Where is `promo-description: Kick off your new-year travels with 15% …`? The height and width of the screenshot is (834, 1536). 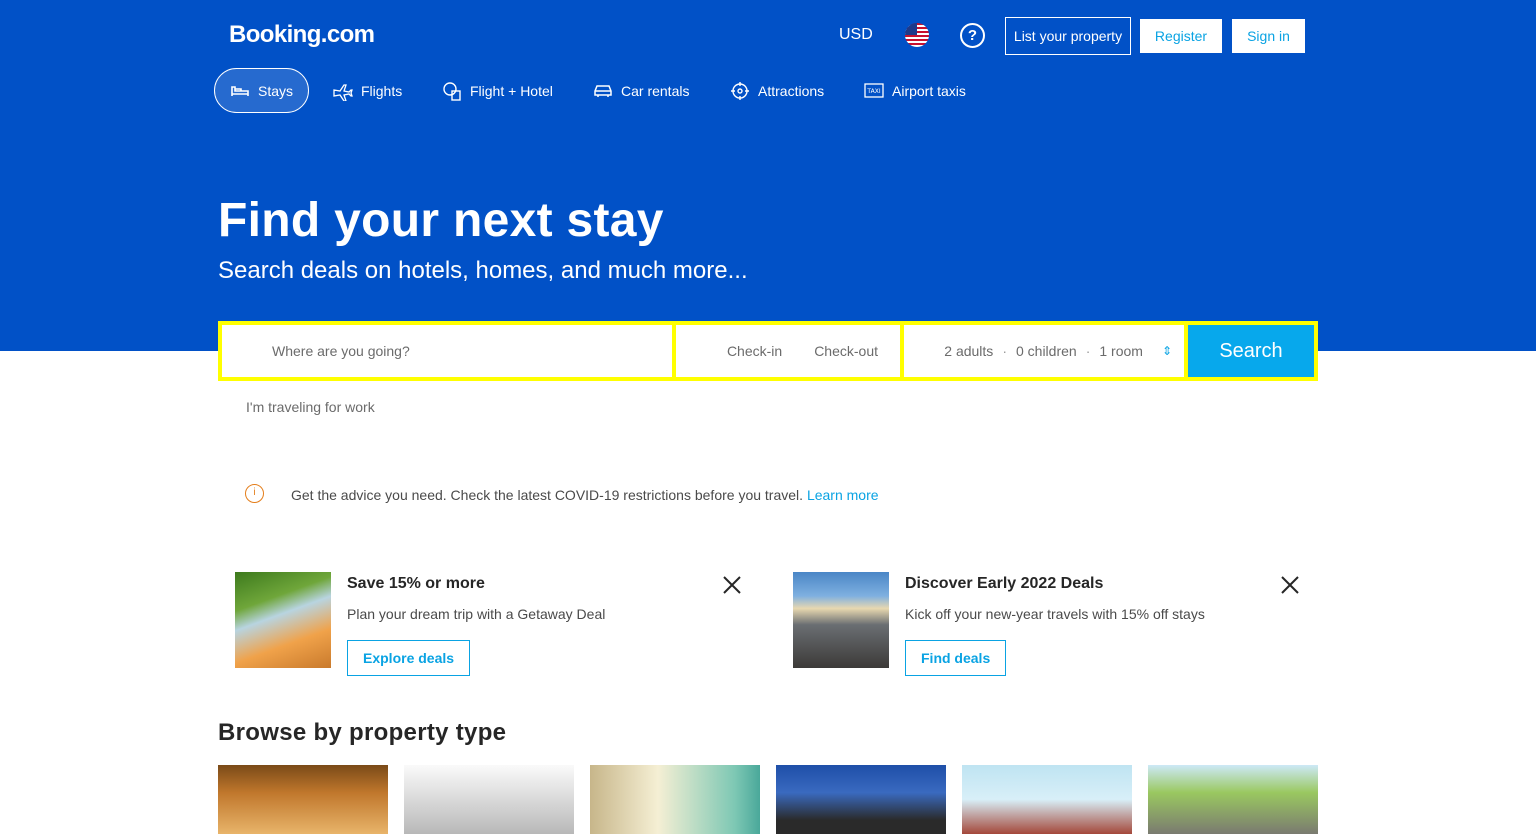 promo-description: Kick off your new-year travels with 15% … is located at coordinates (1055, 614).